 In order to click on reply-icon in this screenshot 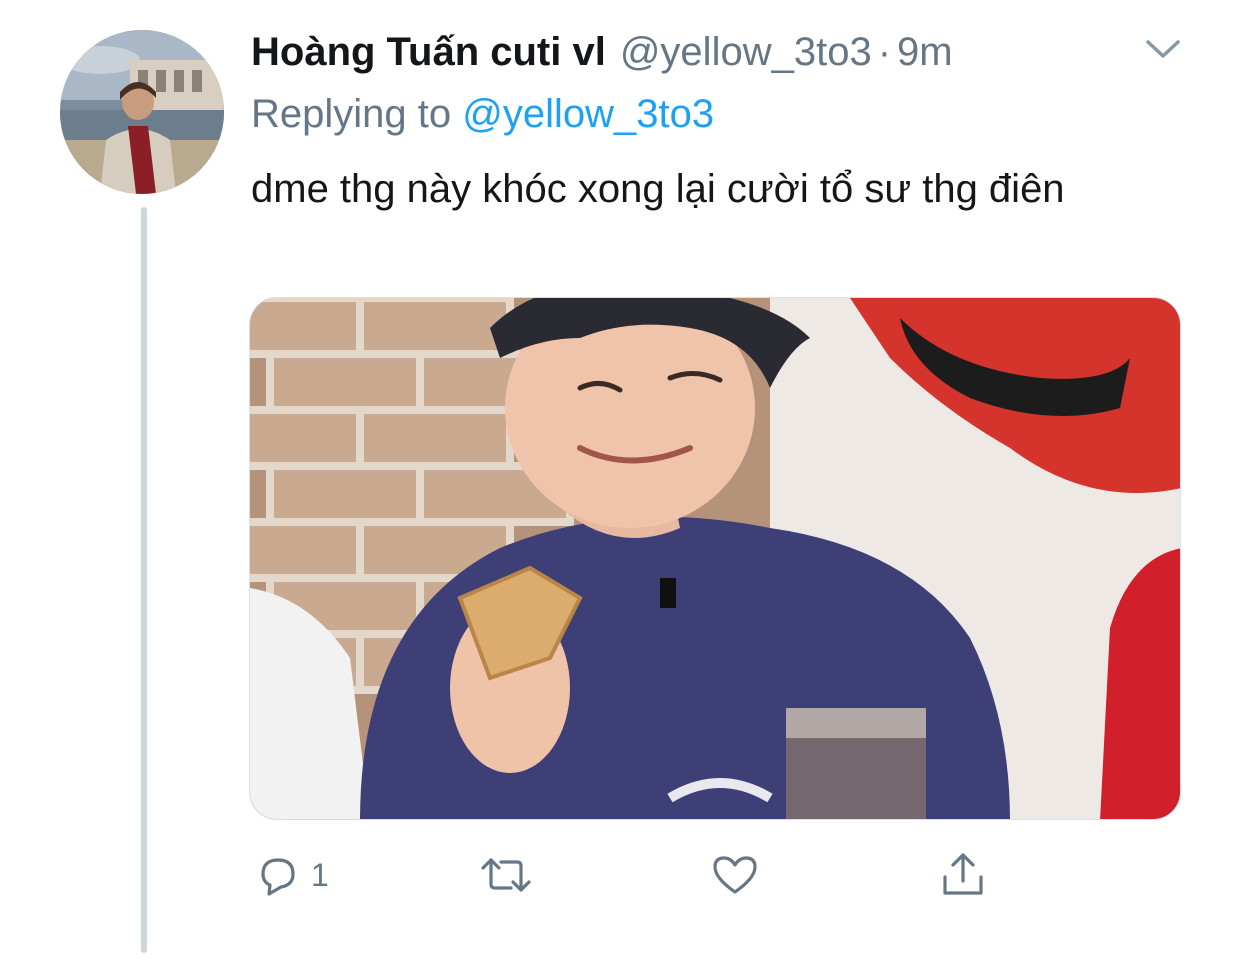, I will do `click(278, 875)`.